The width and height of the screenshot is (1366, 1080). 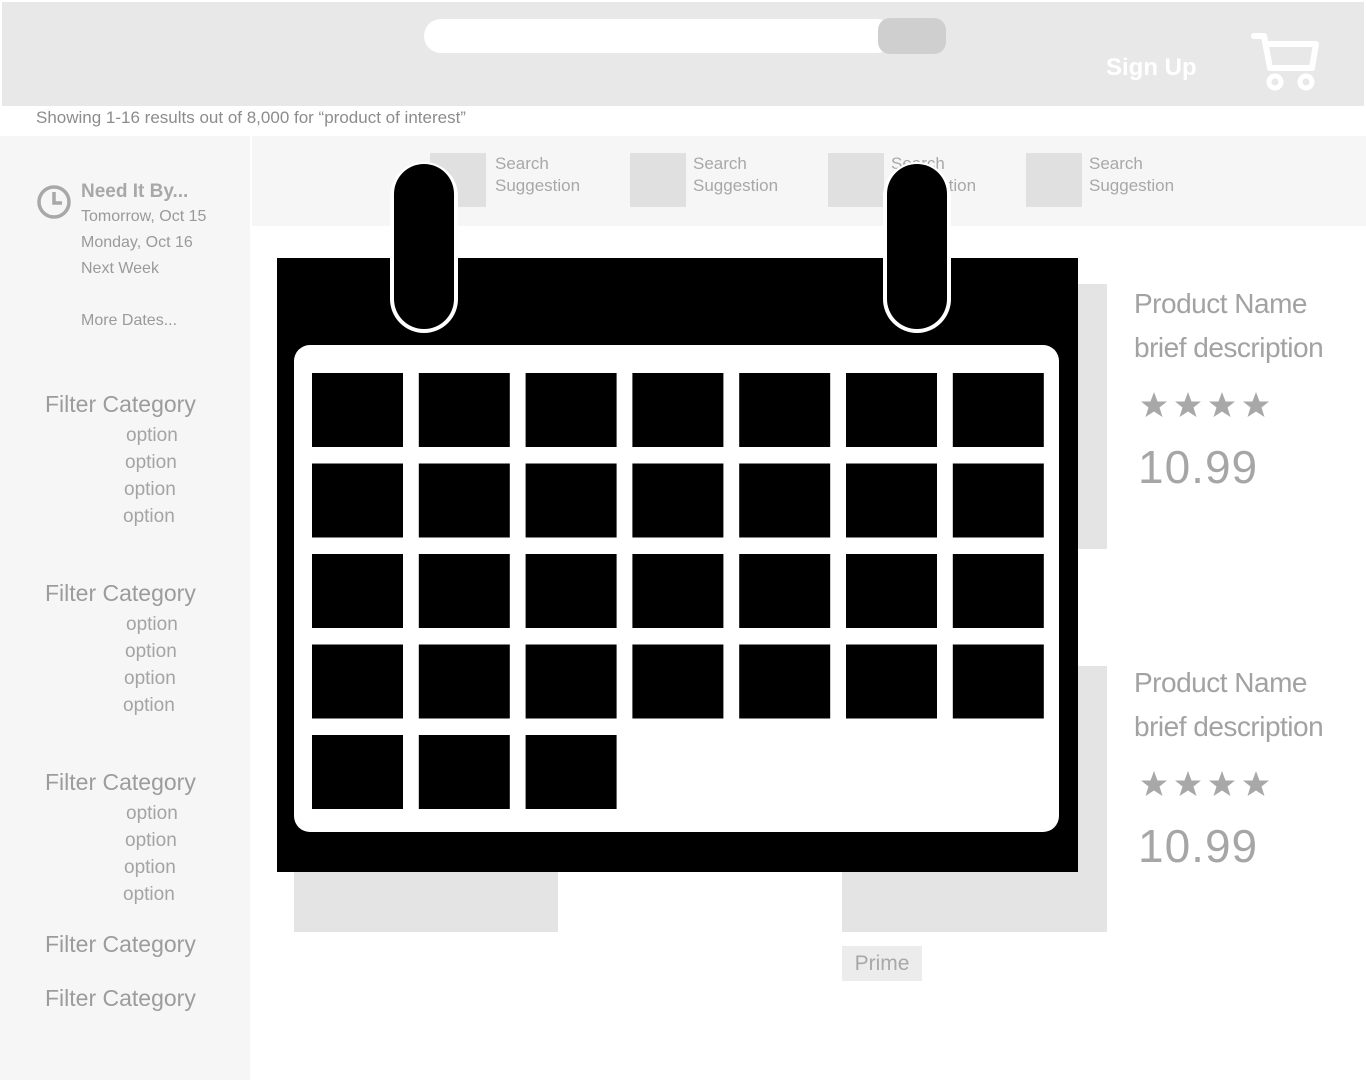 What do you see at coordinates (120, 782) in the screenshot?
I see `filter-category-3: Filter Category` at bounding box center [120, 782].